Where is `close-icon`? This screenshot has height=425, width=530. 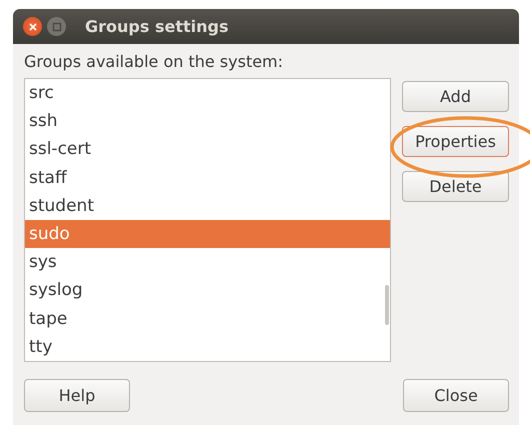
close-icon is located at coordinates (33, 27).